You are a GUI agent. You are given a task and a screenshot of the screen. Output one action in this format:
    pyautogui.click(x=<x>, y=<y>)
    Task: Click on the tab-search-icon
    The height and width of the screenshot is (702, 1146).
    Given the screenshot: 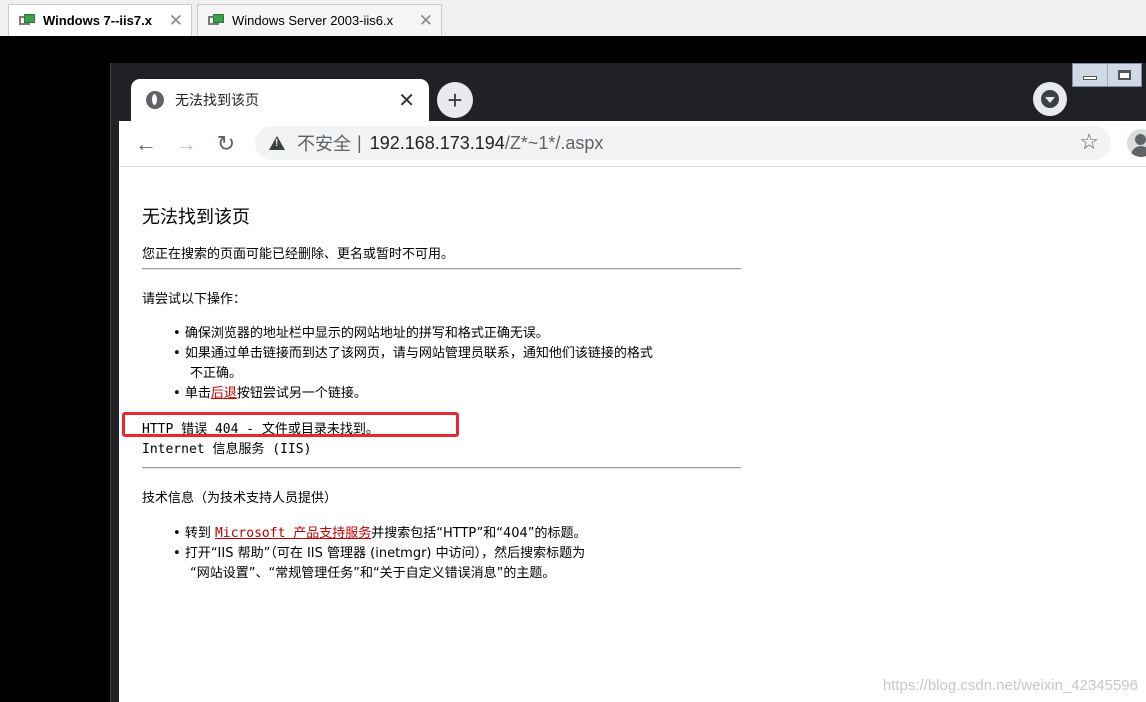 What is the action you would take?
    pyautogui.click(x=1050, y=99)
    